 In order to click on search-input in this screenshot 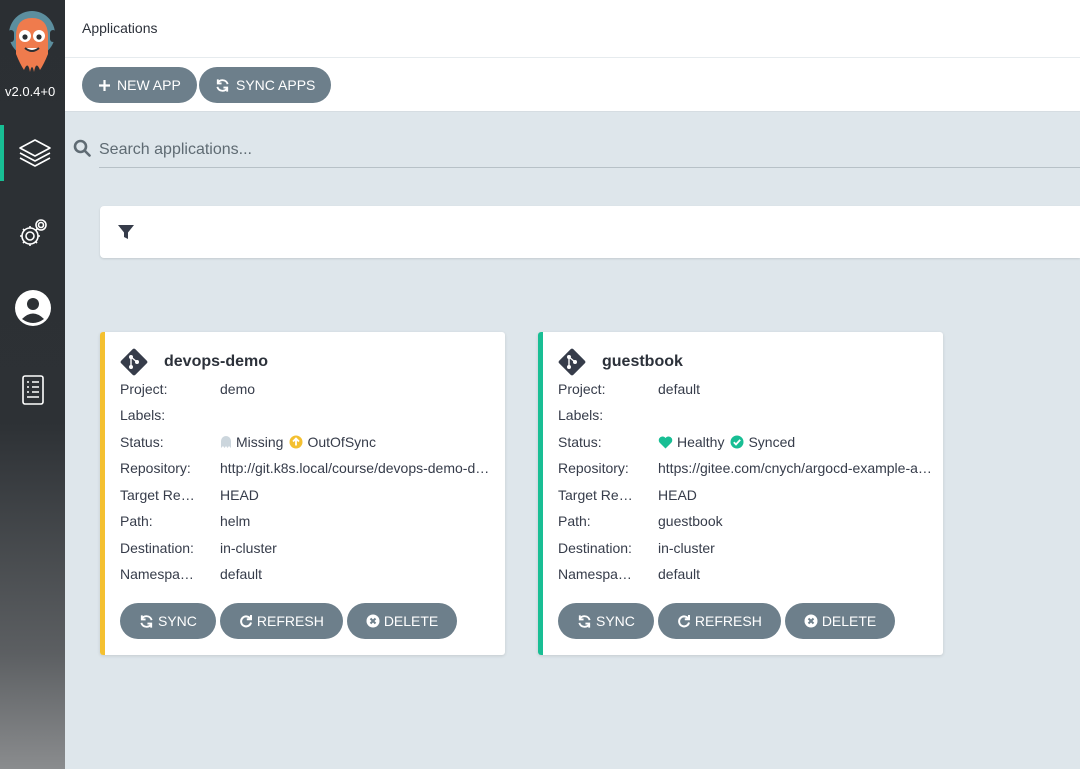, I will do `click(589, 150)`.